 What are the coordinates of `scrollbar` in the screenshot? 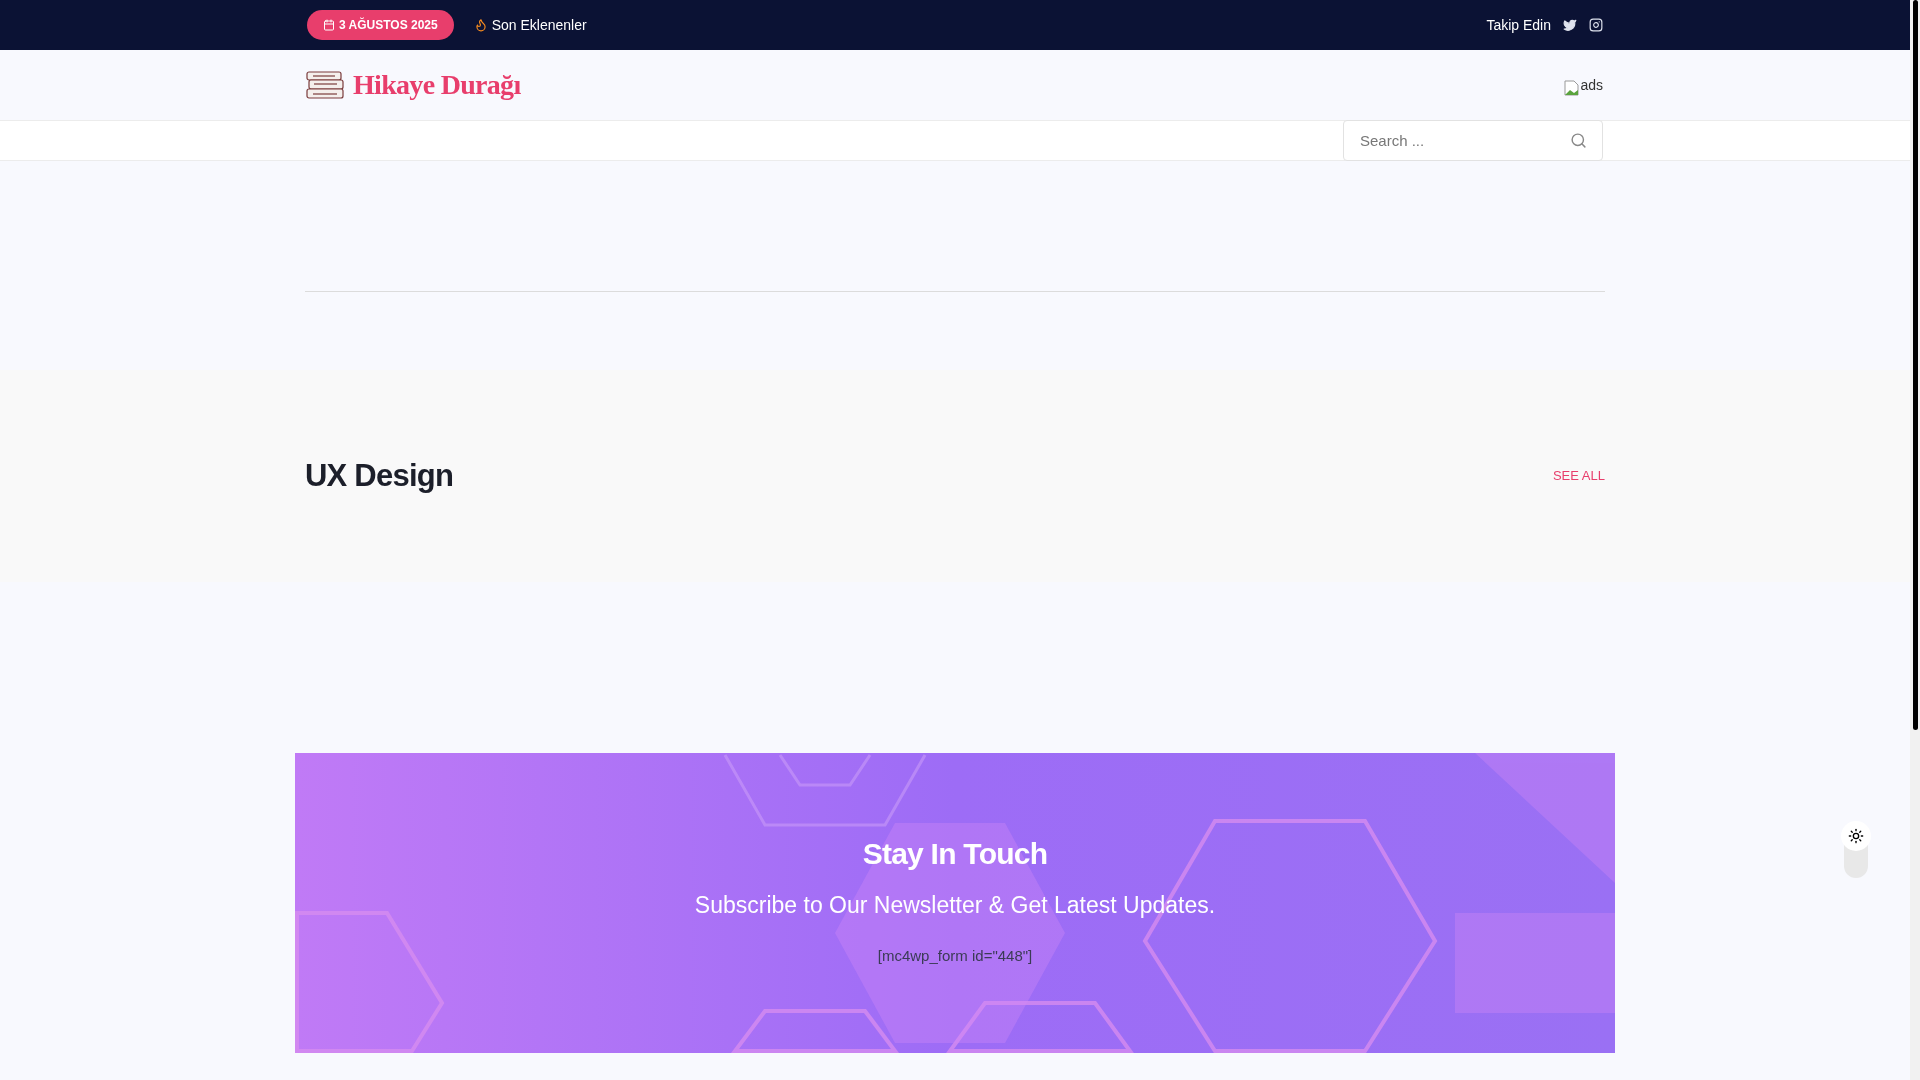 It's located at (1915, 540).